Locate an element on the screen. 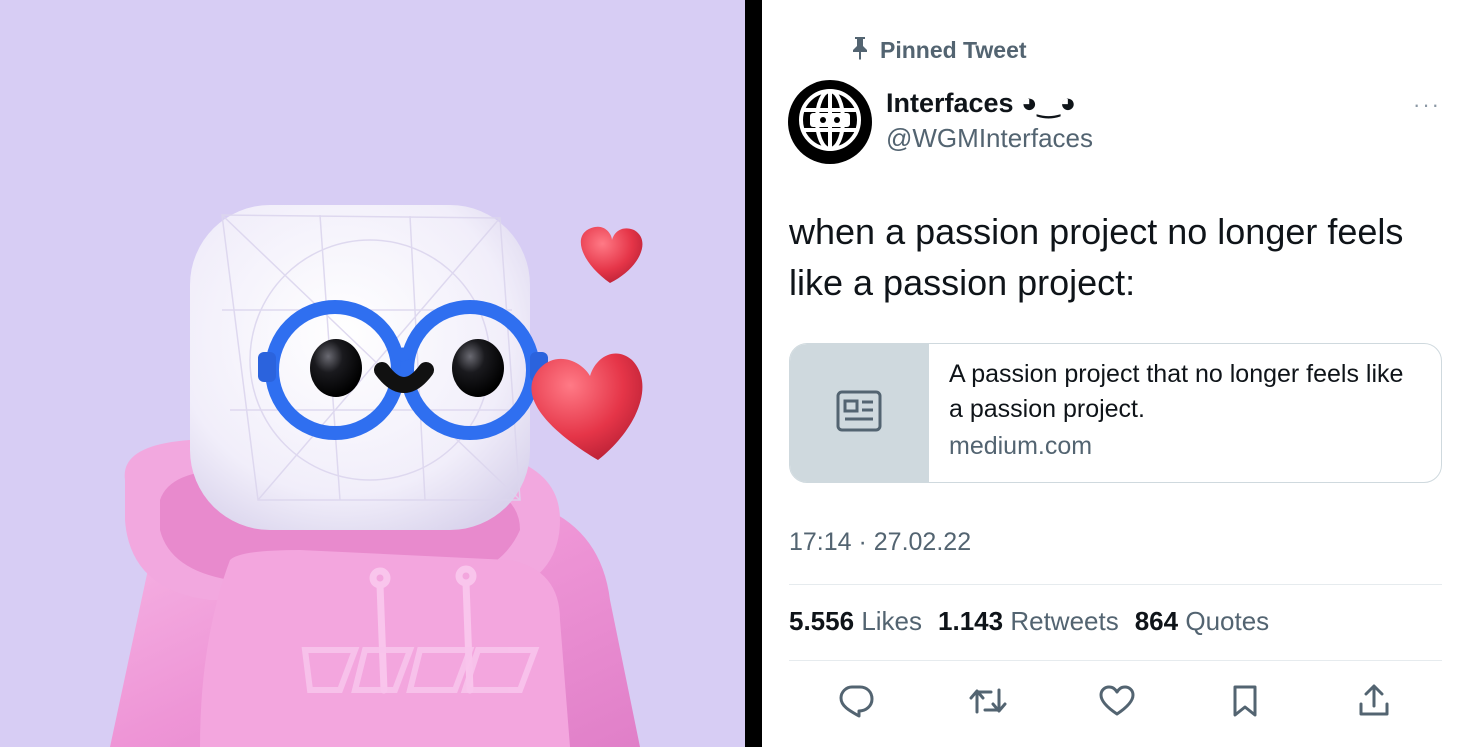 This screenshot has height=747, width=1467. avatar is located at coordinates (830, 122).